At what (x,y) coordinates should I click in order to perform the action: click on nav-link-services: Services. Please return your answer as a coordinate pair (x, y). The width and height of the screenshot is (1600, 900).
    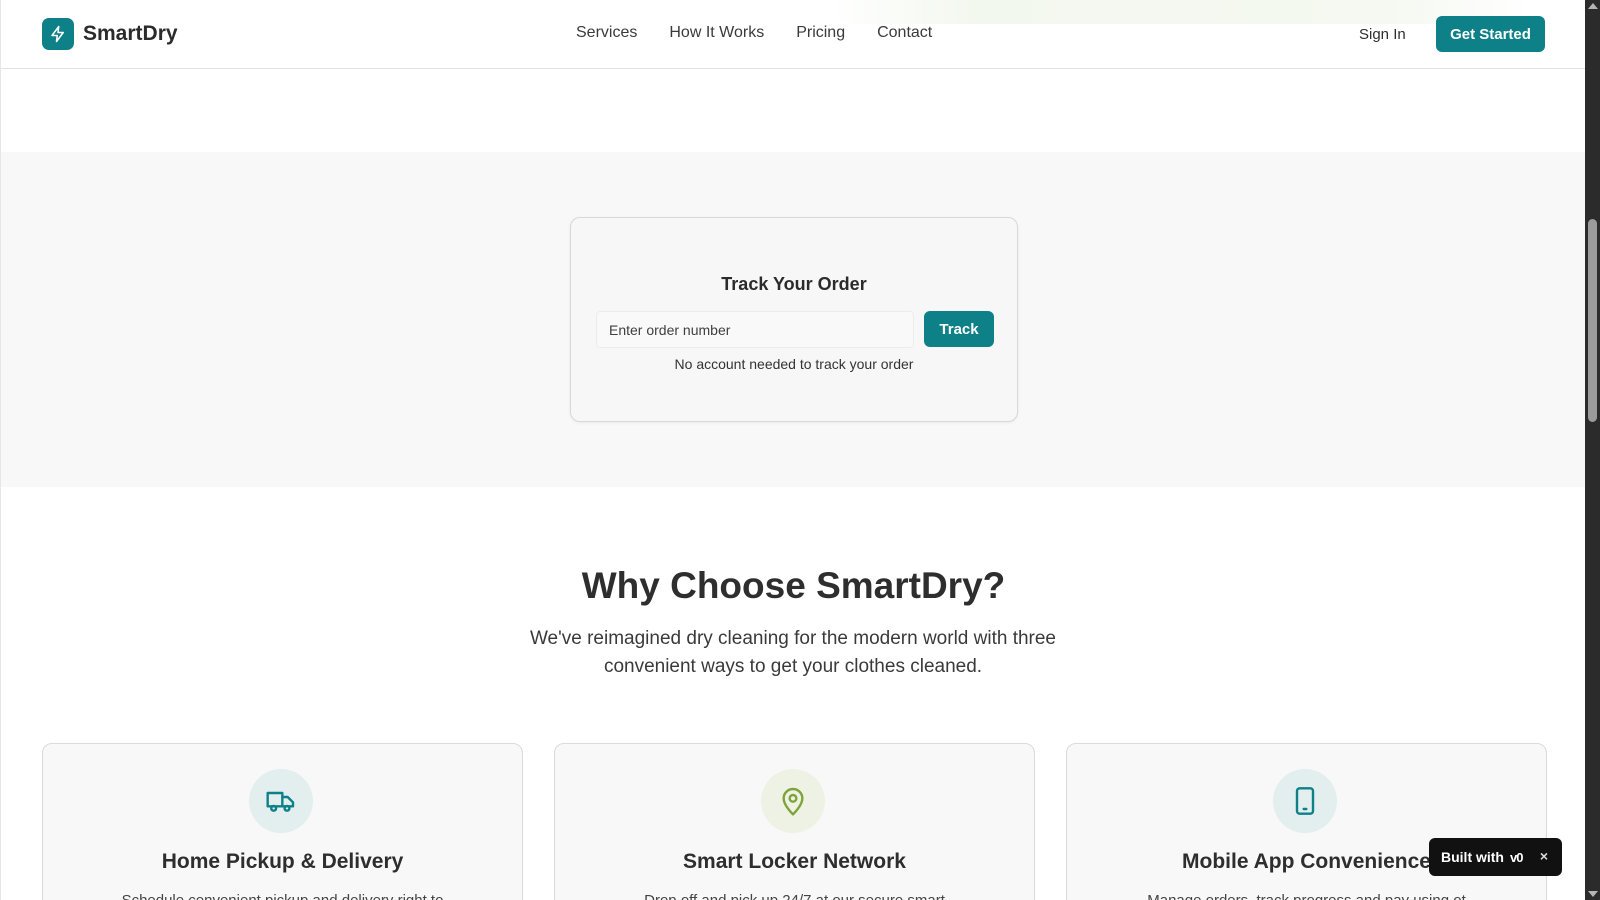
    Looking at the image, I should click on (606, 33).